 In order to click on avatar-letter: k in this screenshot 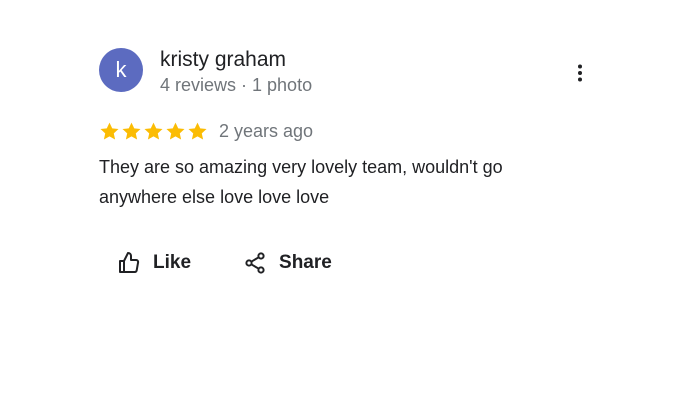, I will do `click(121, 69)`.